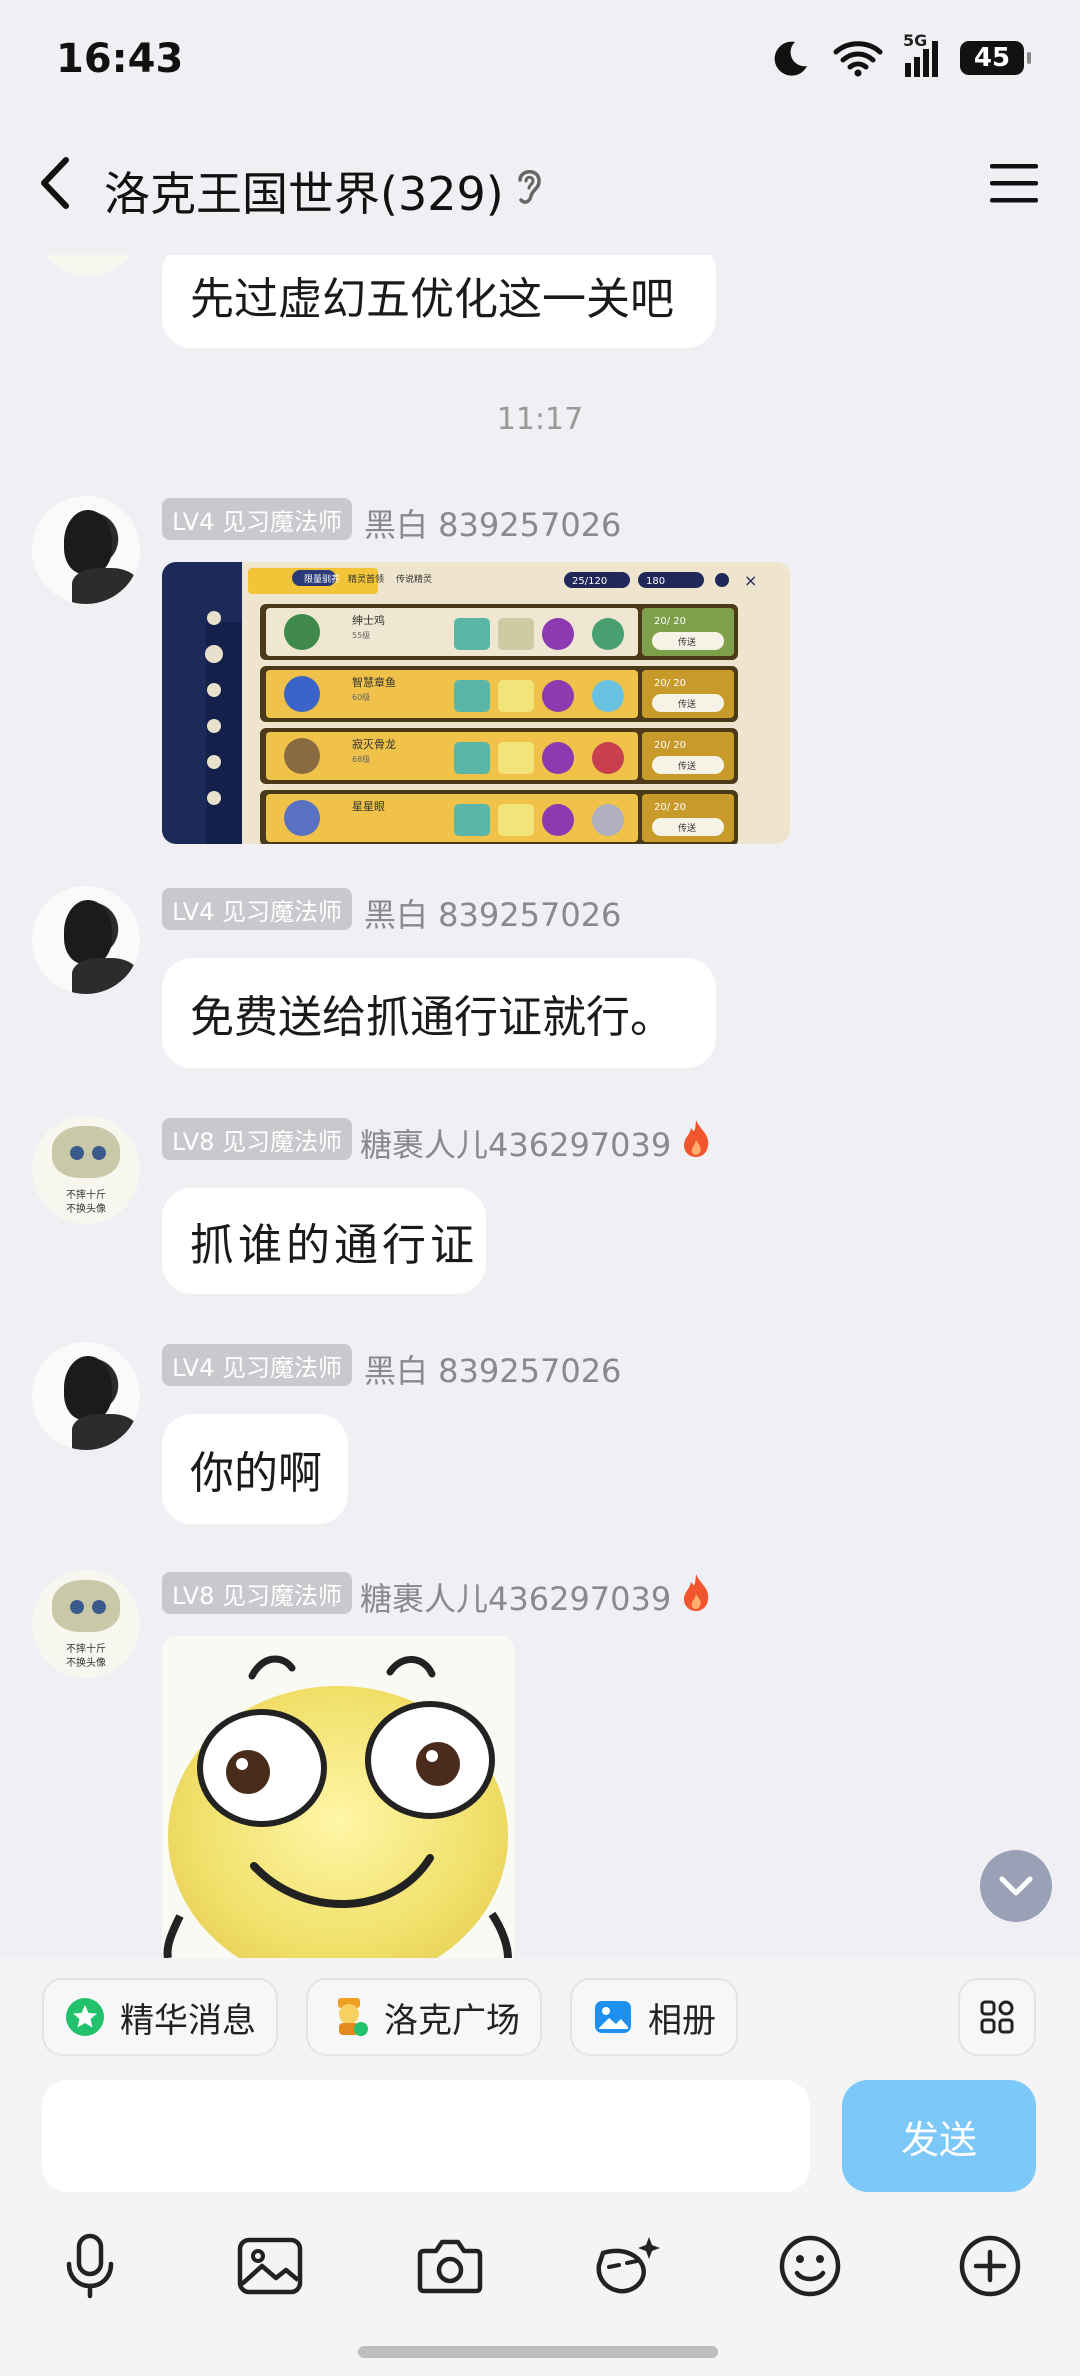 The width and height of the screenshot is (1080, 2376). Describe the element at coordinates (915, 40) in the screenshot. I see `network-type-label: 5G` at that location.